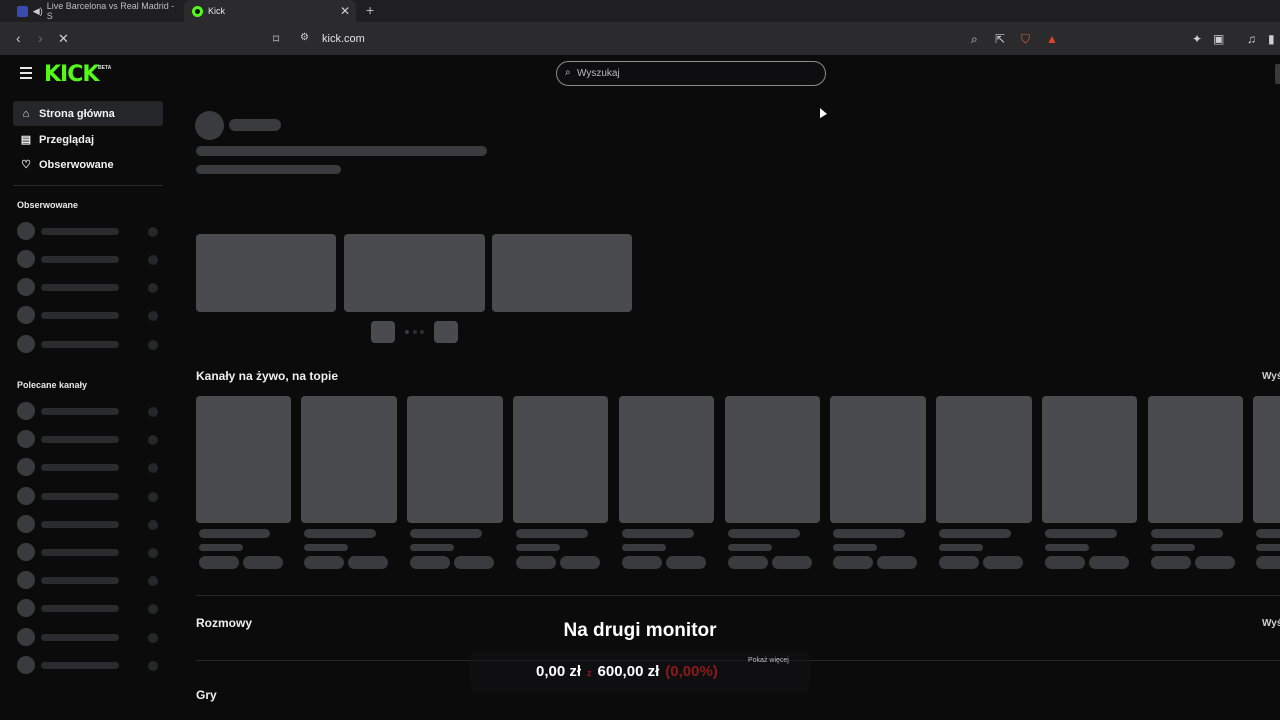 The width and height of the screenshot is (1280, 720). What do you see at coordinates (209, 125) in the screenshot?
I see `featured-avatar-skeleton` at bounding box center [209, 125].